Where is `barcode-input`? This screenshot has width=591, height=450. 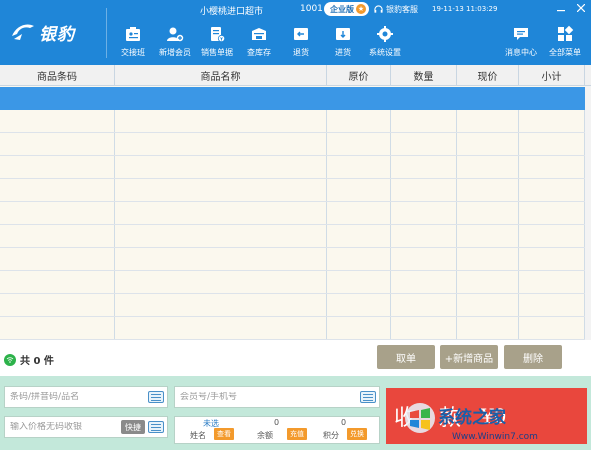
barcode-input is located at coordinates (88, 397).